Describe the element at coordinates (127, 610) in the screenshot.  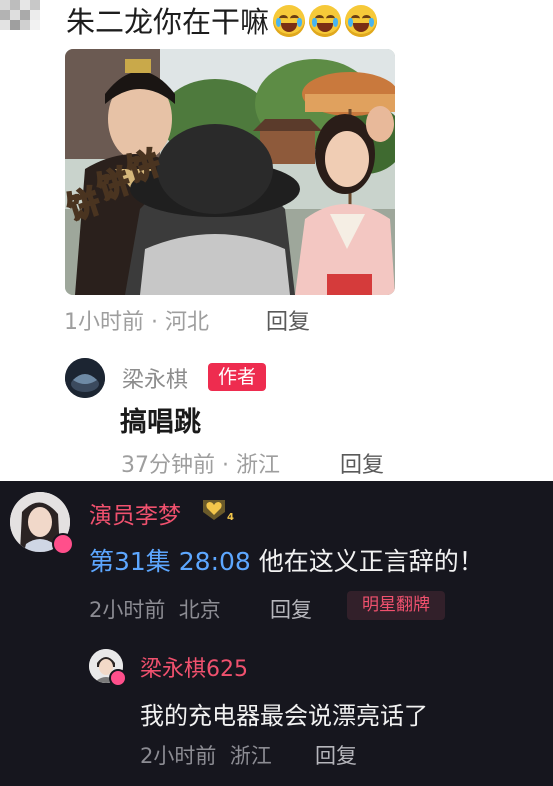
I see `comment-time: 2小时前` at that location.